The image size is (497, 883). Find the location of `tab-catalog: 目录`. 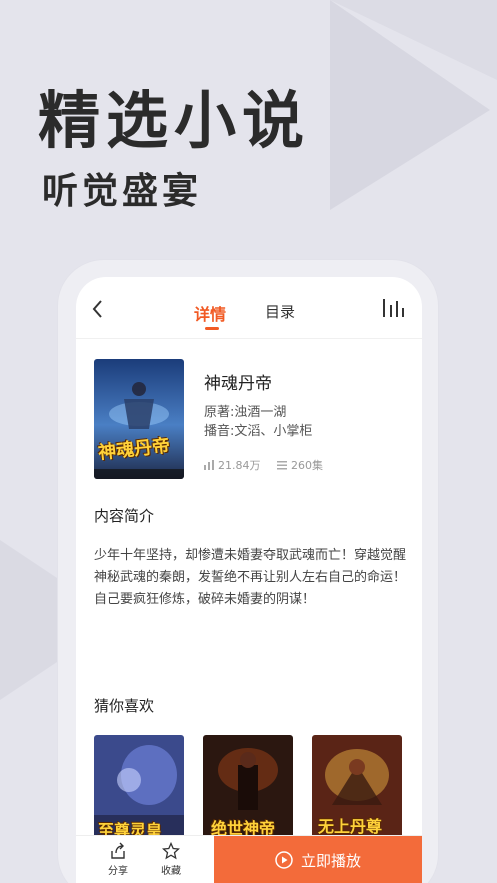

tab-catalog: 目录 is located at coordinates (280, 311).